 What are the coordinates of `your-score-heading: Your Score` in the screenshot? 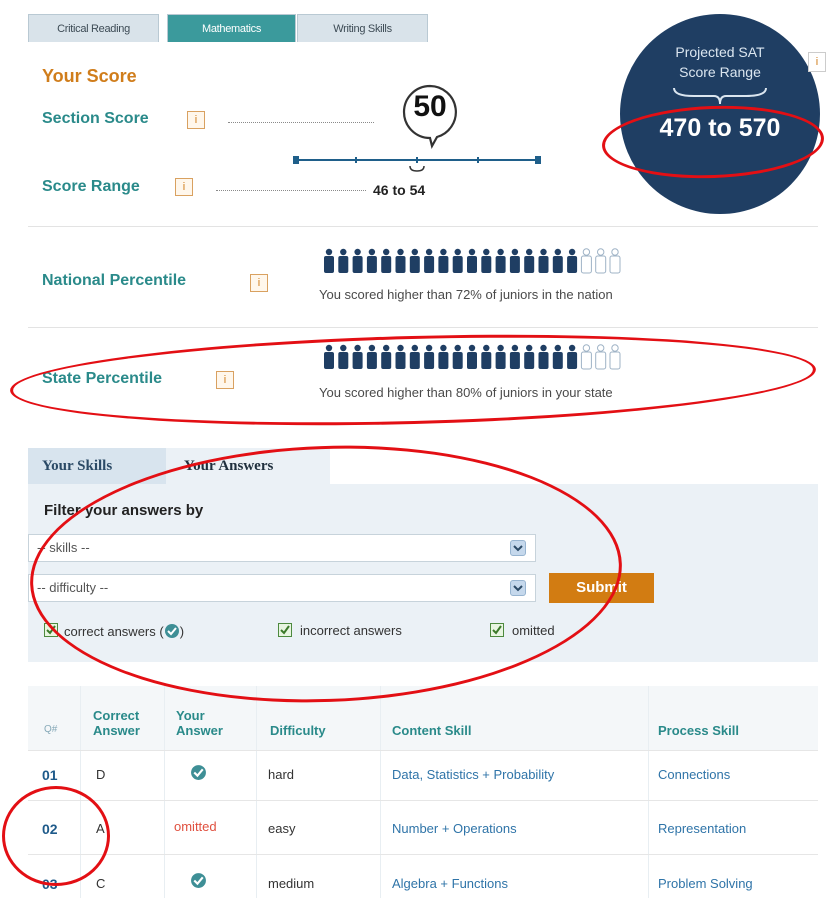 It's located at (89, 76).